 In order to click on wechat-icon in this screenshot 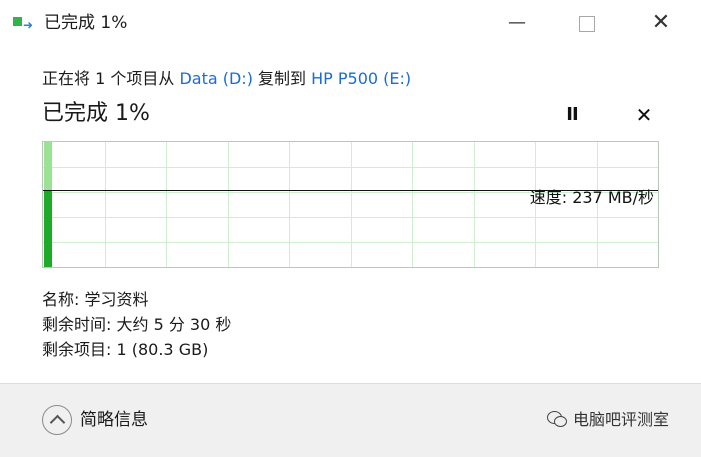, I will do `click(557, 419)`.